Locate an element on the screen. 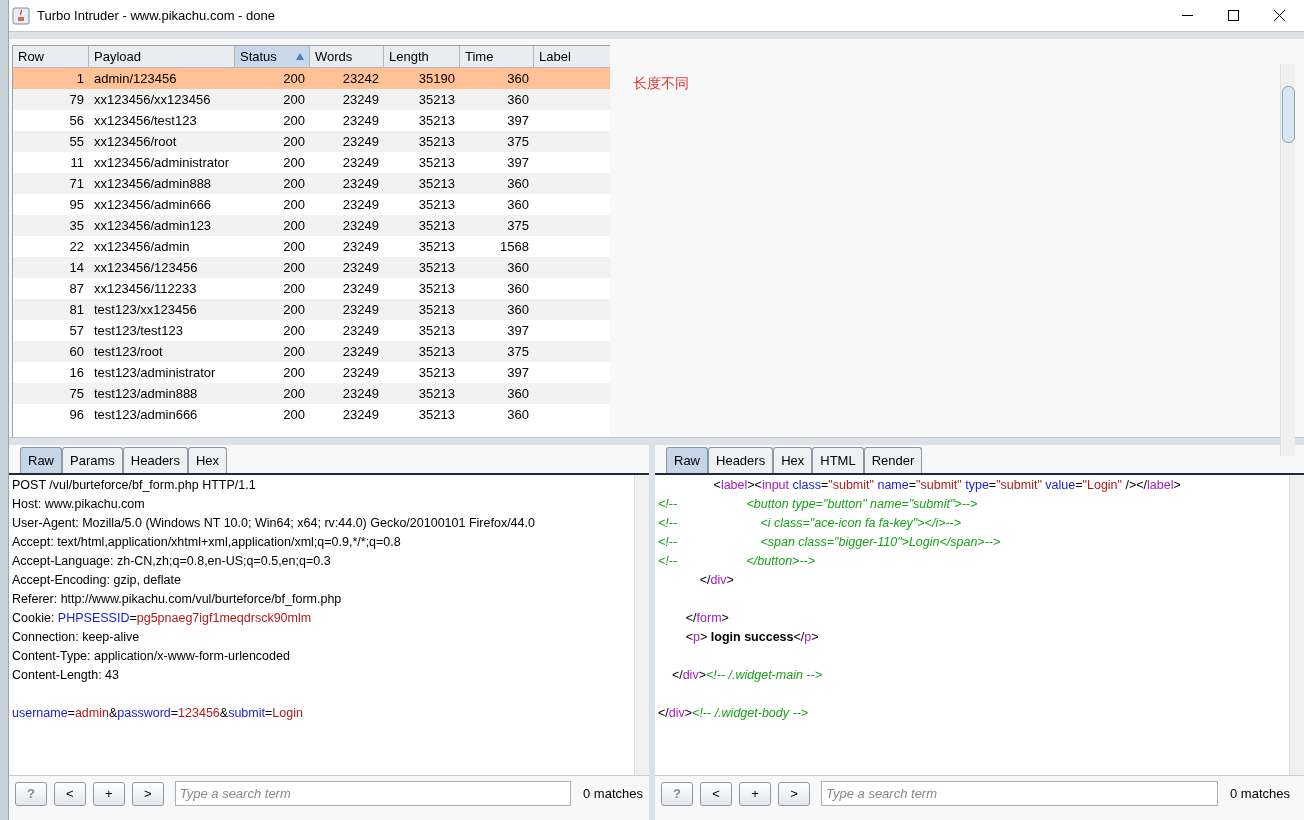 The image size is (1304, 820). column-header: Row is located at coordinates (51, 57).